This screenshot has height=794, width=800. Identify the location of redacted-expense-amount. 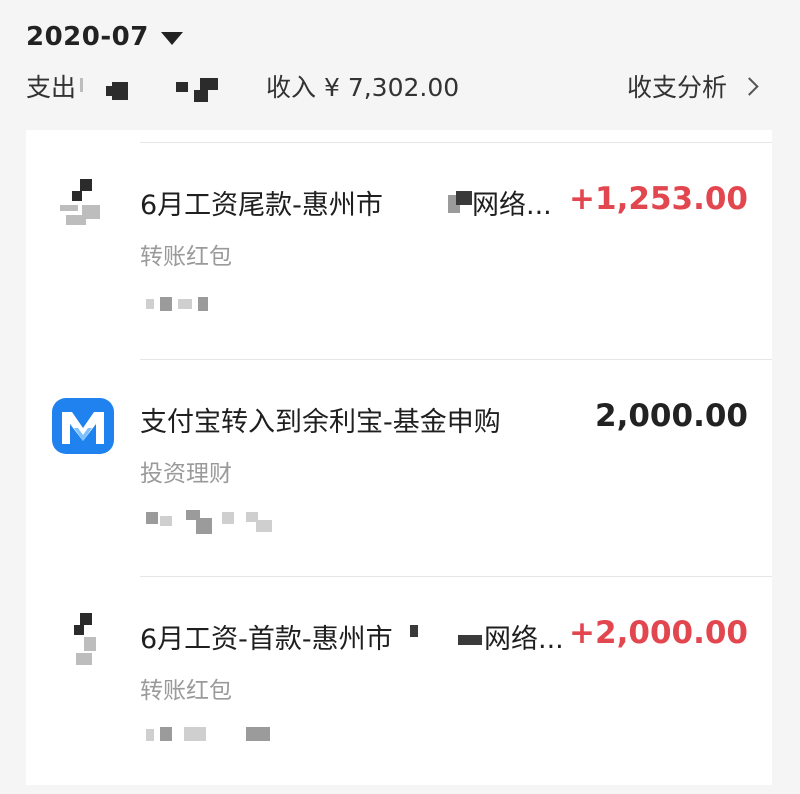
(153, 86).